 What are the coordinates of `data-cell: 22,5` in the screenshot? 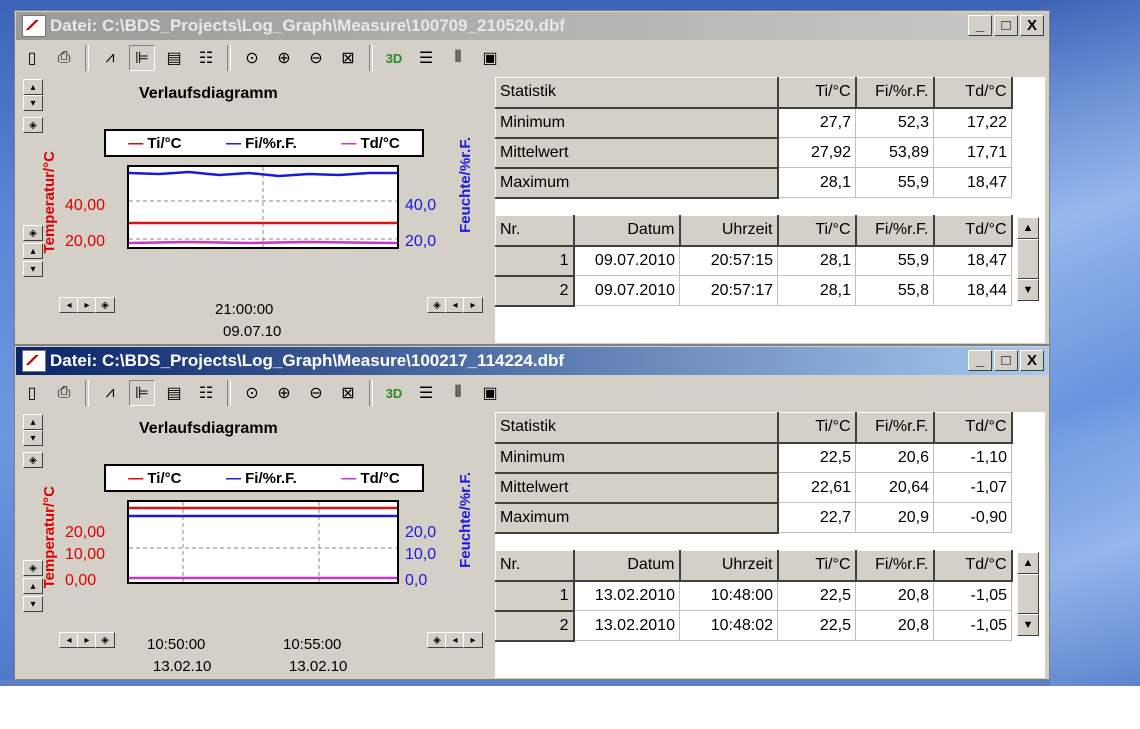 It's located at (816, 625).